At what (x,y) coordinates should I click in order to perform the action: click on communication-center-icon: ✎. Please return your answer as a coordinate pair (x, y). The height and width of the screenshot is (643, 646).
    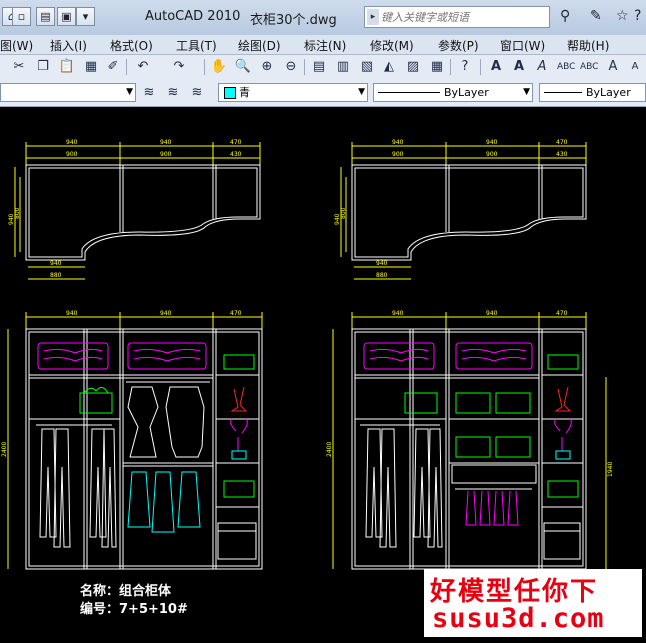
    Looking at the image, I should click on (596, 16).